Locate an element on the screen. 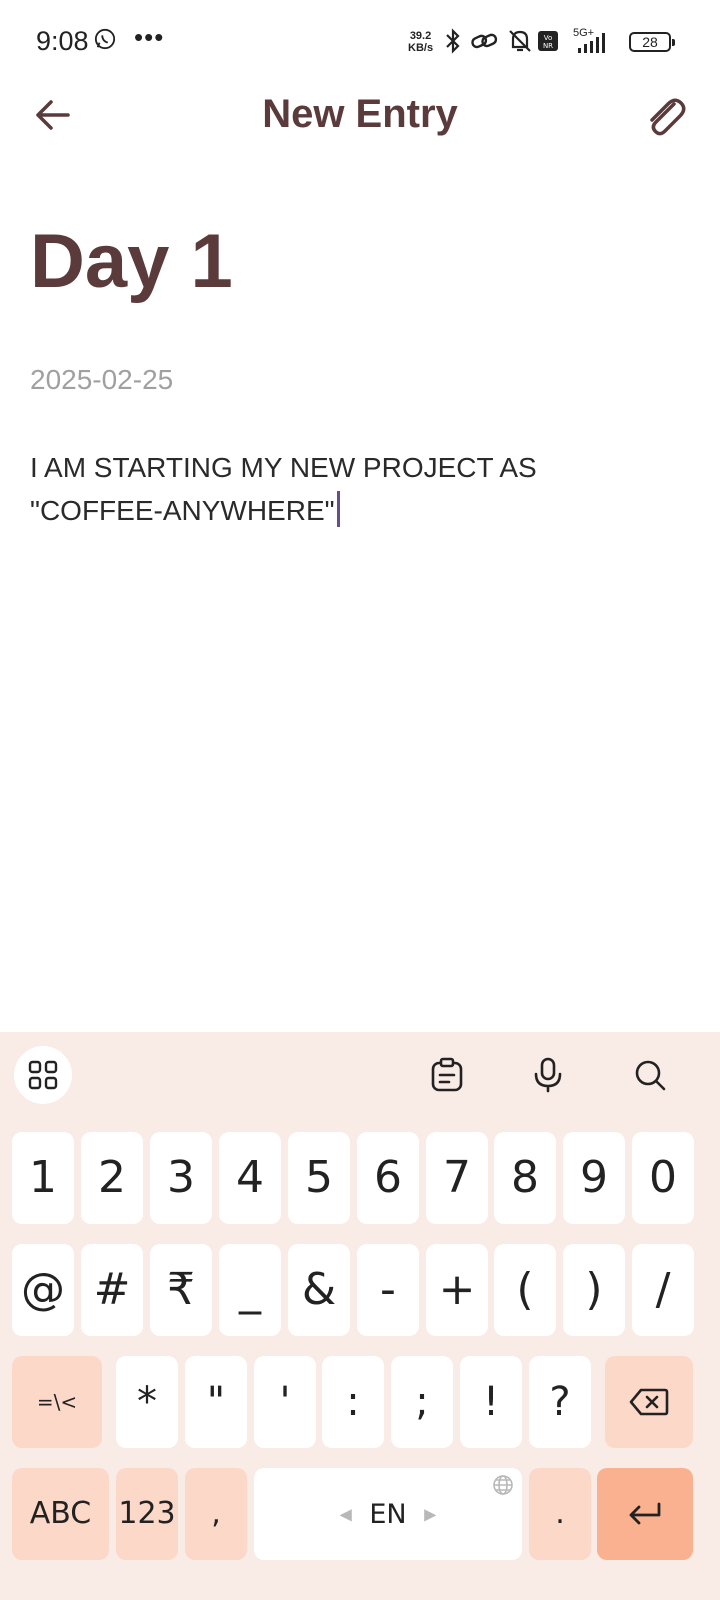 This screenshot has height=1600, width=720. key-4: 4 is located at coordinates (250, 1178).